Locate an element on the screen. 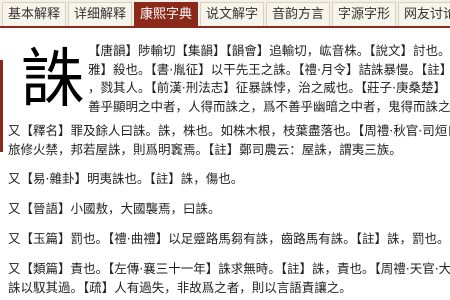  tab-shuowen-jiezi: 说文解字 is located at coordinates (232, 14).